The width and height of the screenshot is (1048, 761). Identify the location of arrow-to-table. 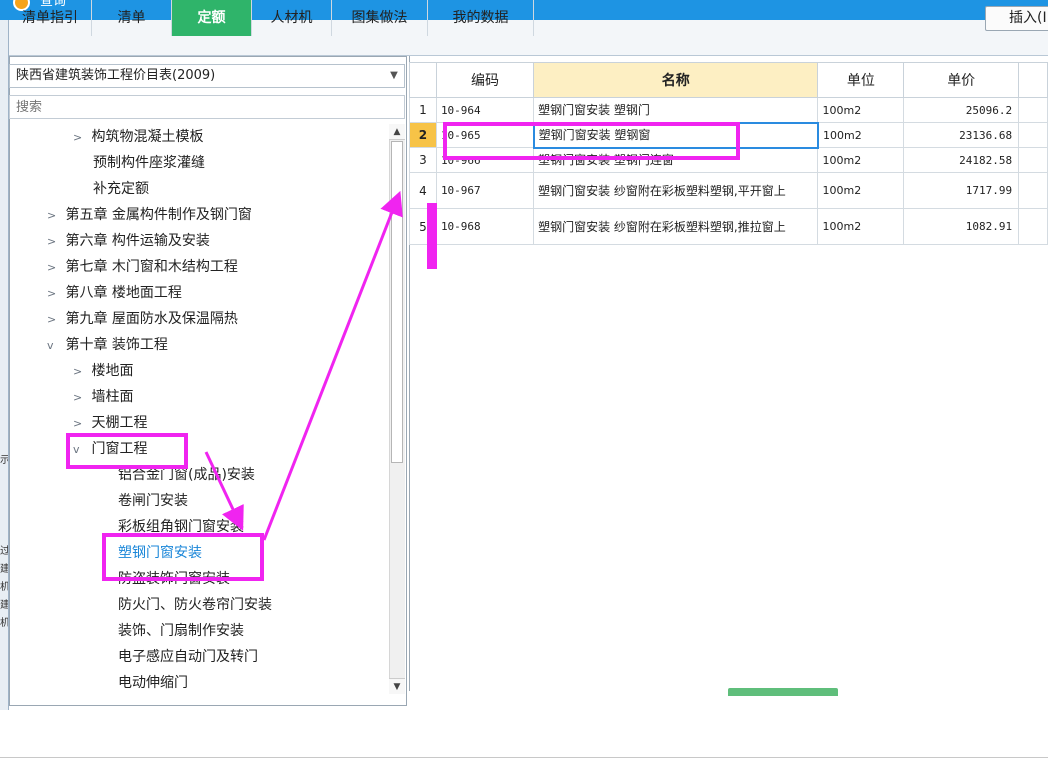
(332, 365).